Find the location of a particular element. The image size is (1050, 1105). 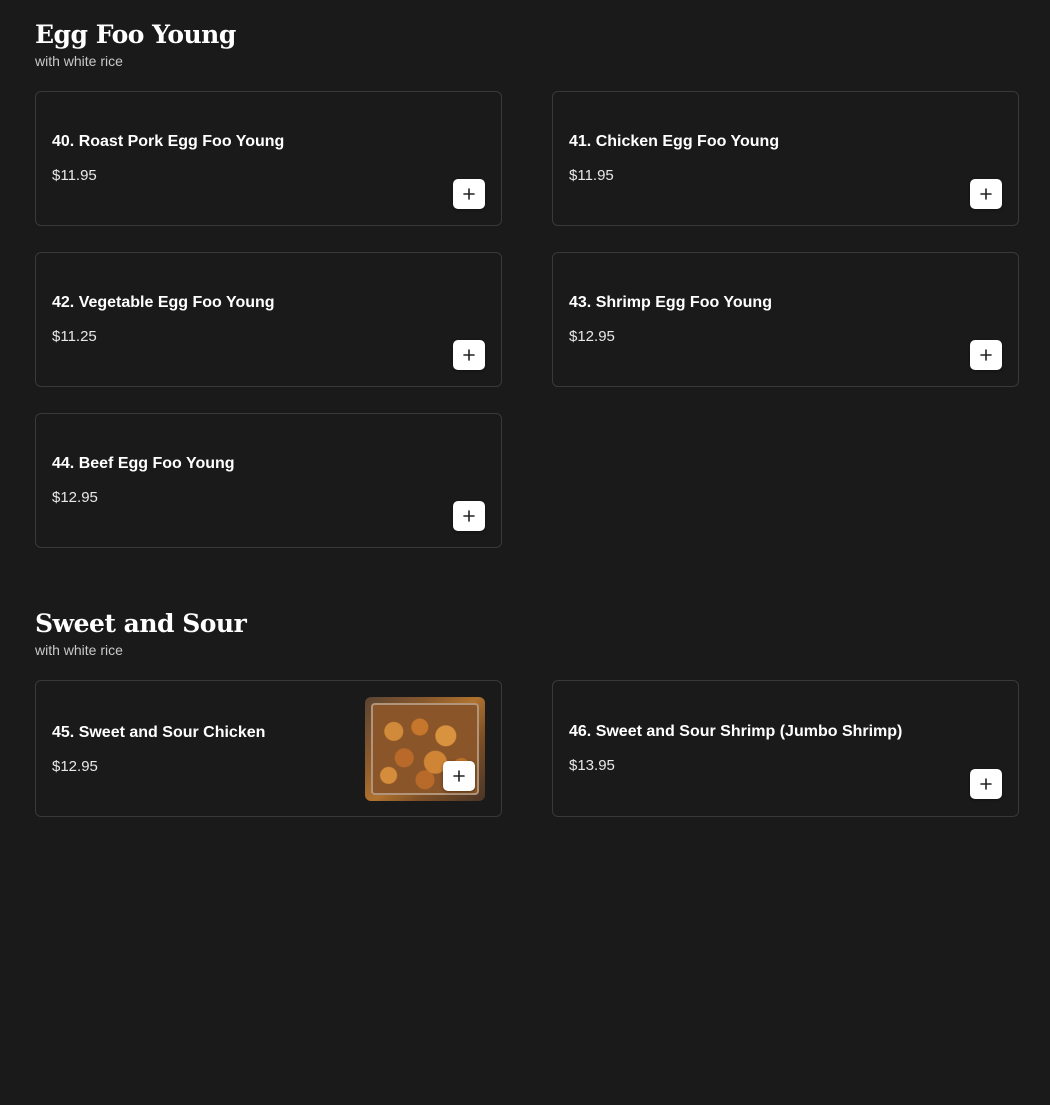

section-title: Sweet and Sour is located at coordinates (141, 623).